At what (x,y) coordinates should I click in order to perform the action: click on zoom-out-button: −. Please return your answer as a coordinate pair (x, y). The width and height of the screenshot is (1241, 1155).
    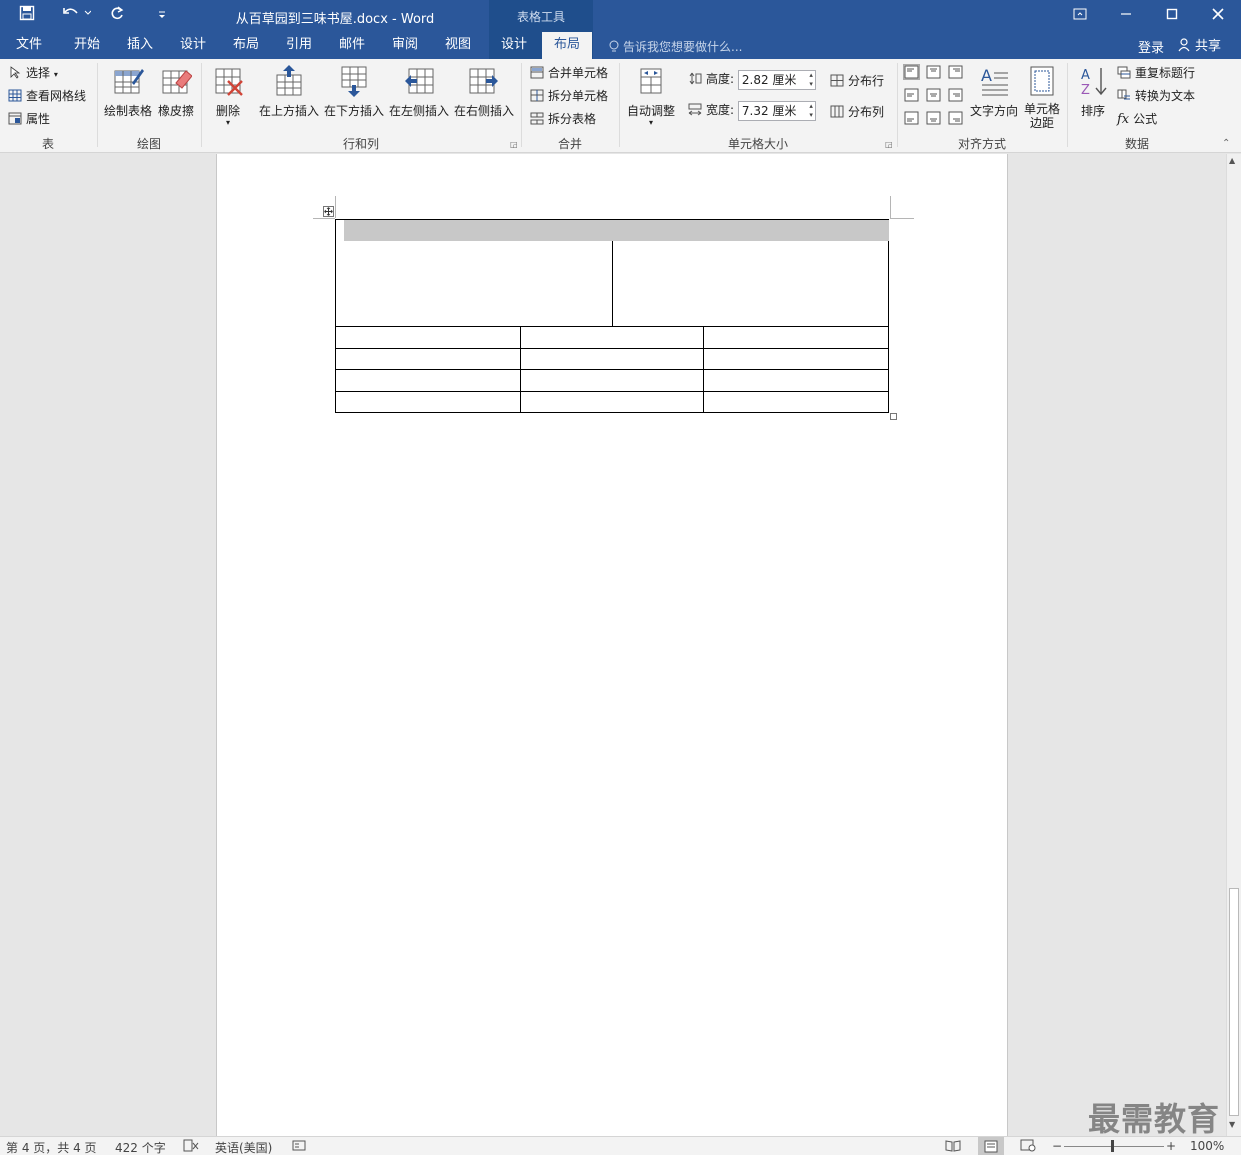
    Looking at the image, I should click on (1057, 1146).